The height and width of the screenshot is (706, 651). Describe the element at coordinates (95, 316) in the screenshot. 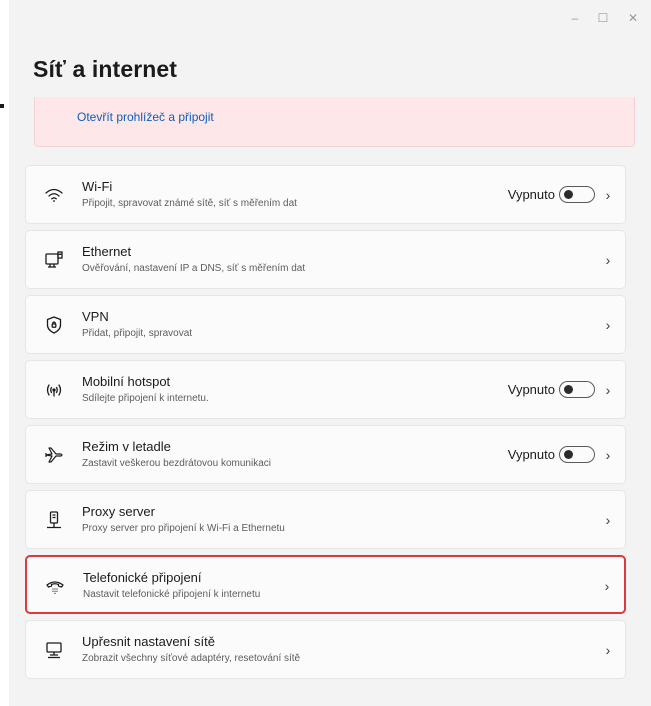

I see `row-title: VPN` at that location.